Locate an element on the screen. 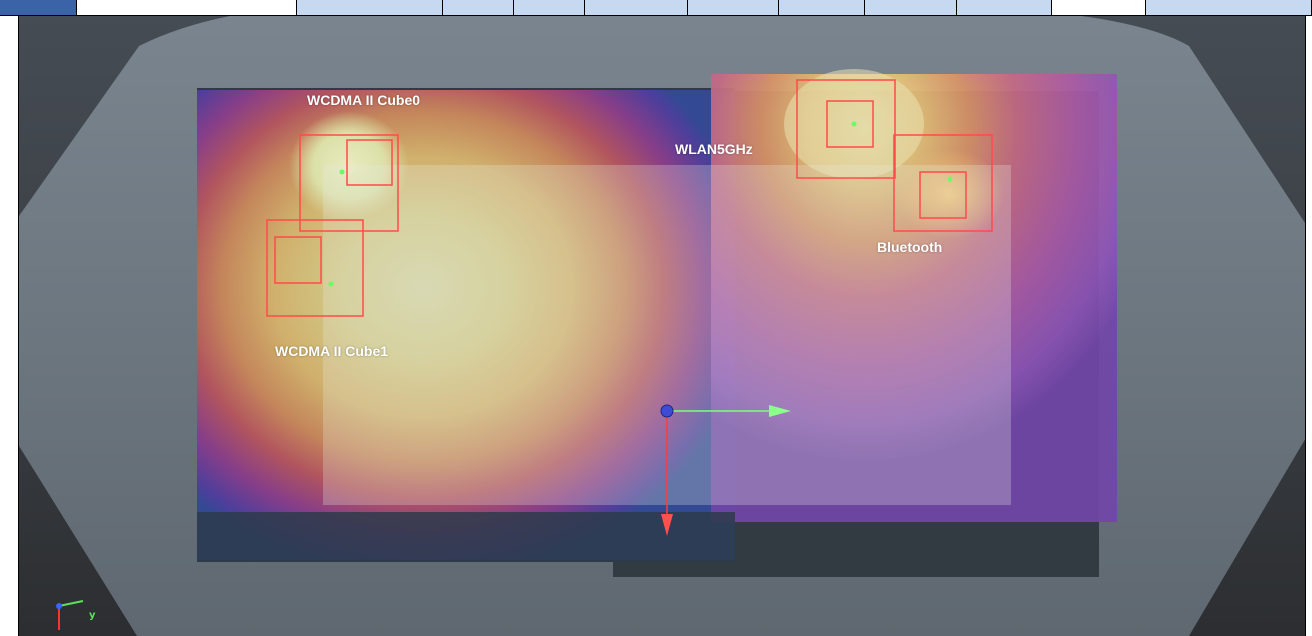  label-bluetooth: Bluetooth is located at coordinates (910, 247).